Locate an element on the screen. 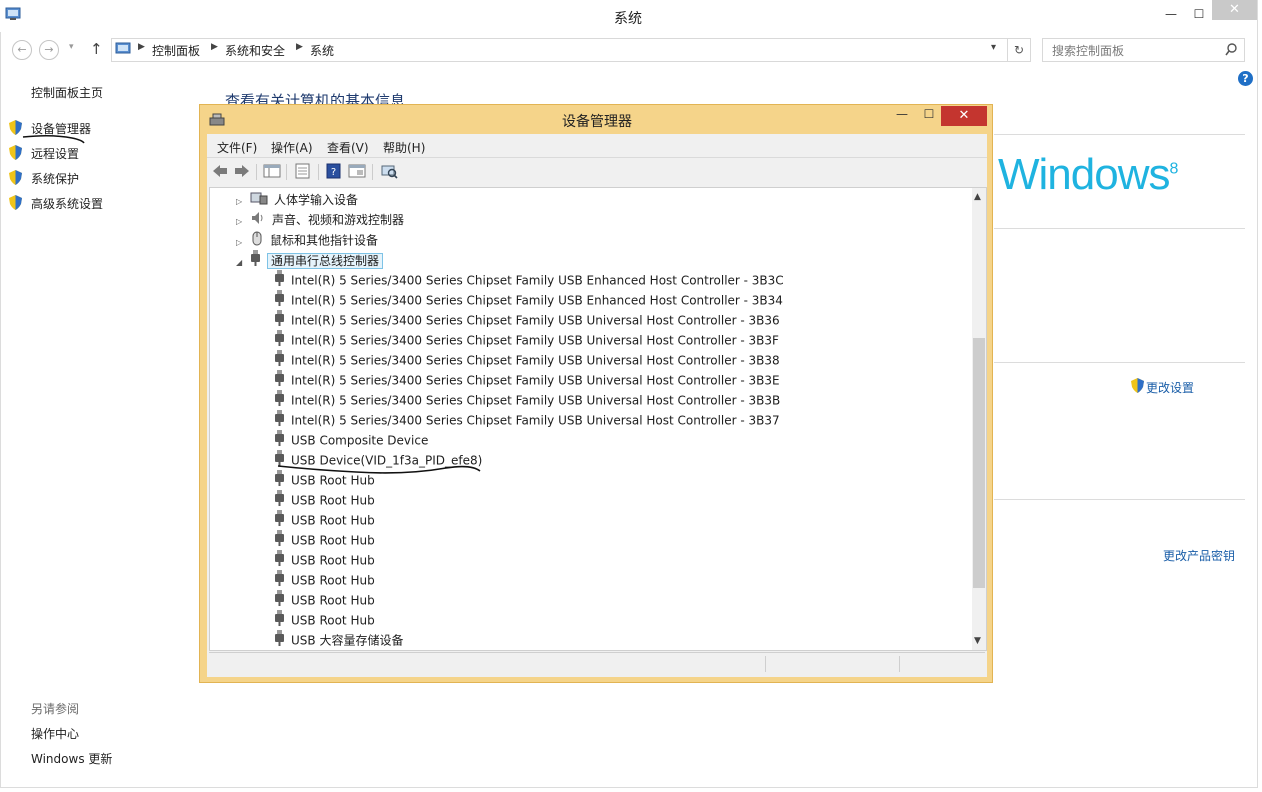 This screenshot has width=1262, height=792. view-icon is located at coordinates (357, 171).